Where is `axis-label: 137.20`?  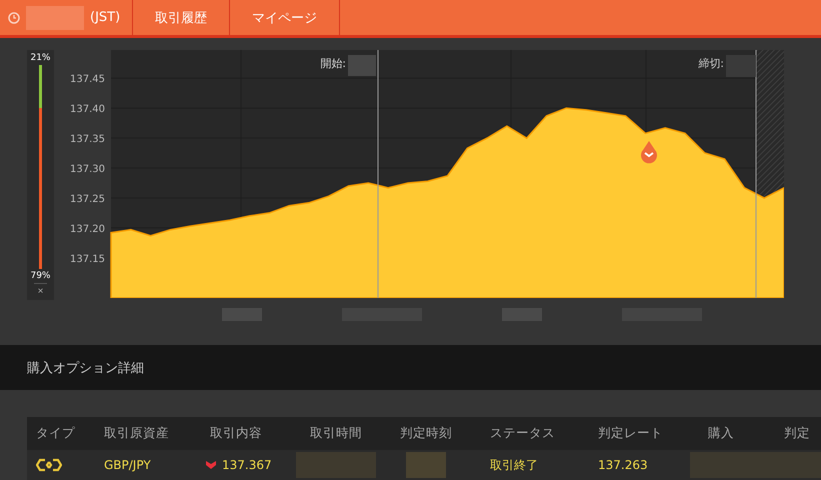
axis-label: 137.20 is located at coordinates (87, 229).